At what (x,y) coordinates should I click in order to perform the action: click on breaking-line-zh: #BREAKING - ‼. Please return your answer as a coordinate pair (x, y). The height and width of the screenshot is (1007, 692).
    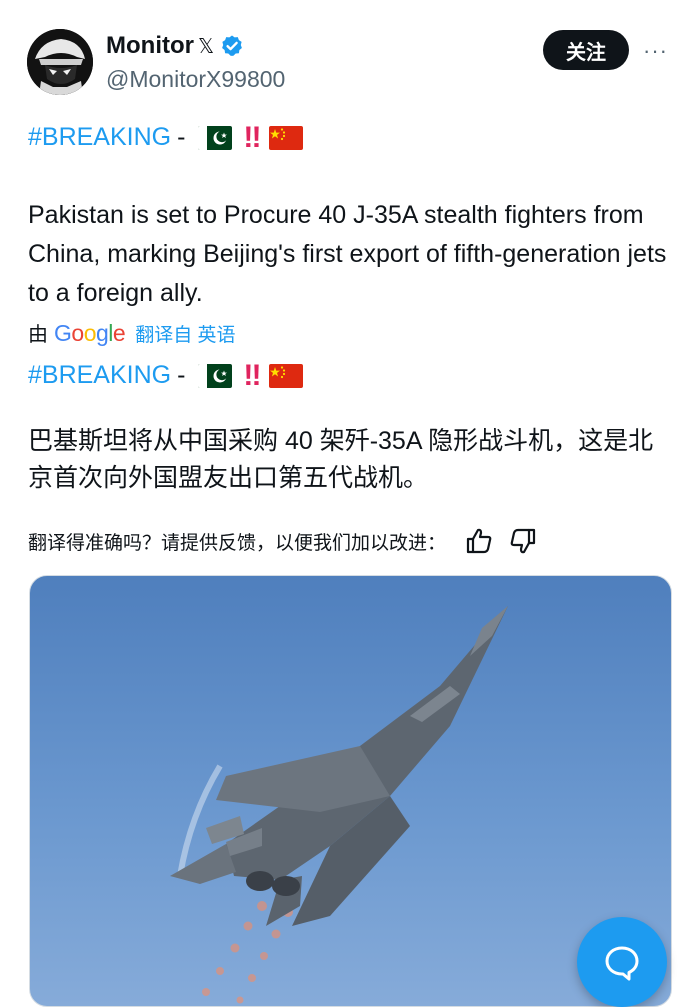
    Looking at the image, I should click on (166, 375).